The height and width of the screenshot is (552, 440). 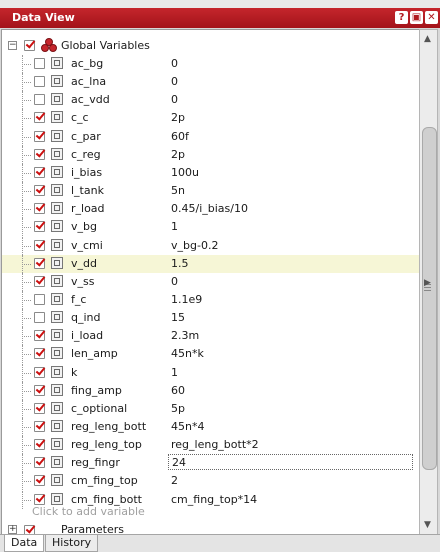 What do you see at coordinates (427, 39) in the screenshot?
I see `scroll-up-icon: ▲` at bounding box center [427, 39].